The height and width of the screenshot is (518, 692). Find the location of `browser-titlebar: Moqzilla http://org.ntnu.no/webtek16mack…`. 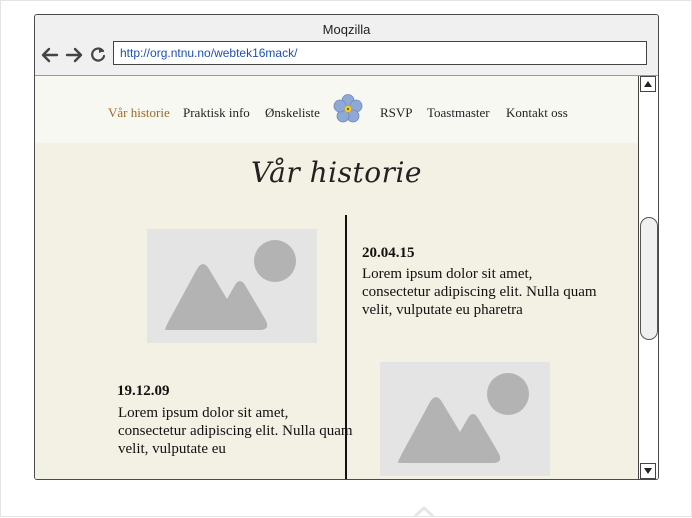

browser-titlebar: Moqzilla http://org.ntnu.no/webtek16mack… is located at coordinates (346, 45).